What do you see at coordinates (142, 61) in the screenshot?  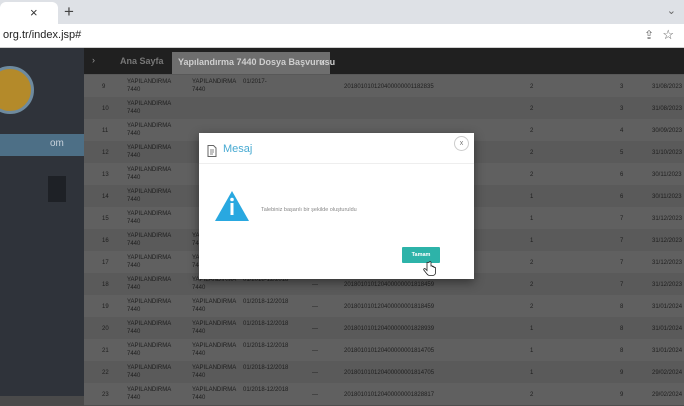 I see `tab-home: Ana Sayfa` at bounding box center [142, 61].